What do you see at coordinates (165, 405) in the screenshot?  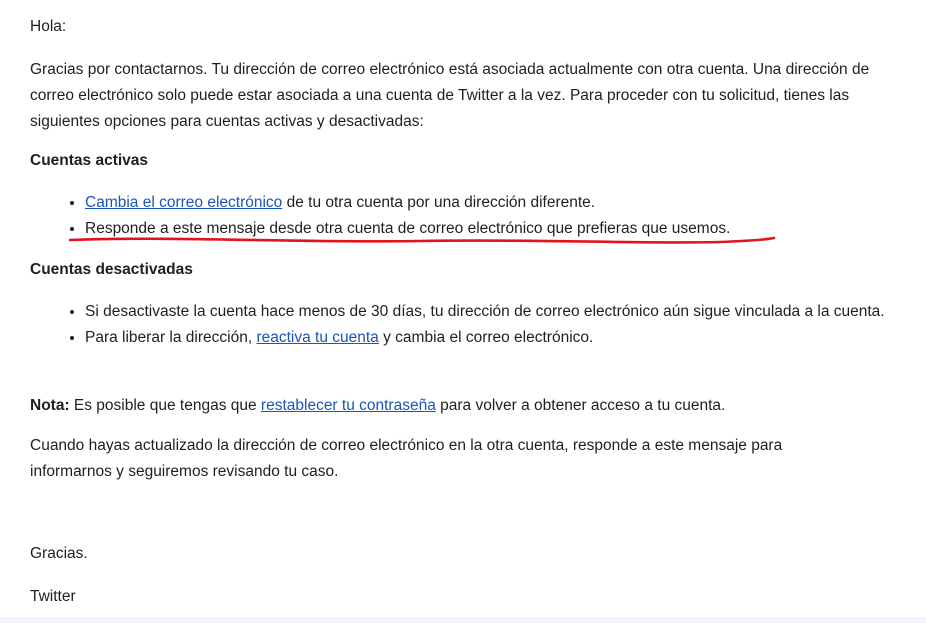 I see `note-text-pre: Es posible que tengas que` at bounding box center [165, 405].